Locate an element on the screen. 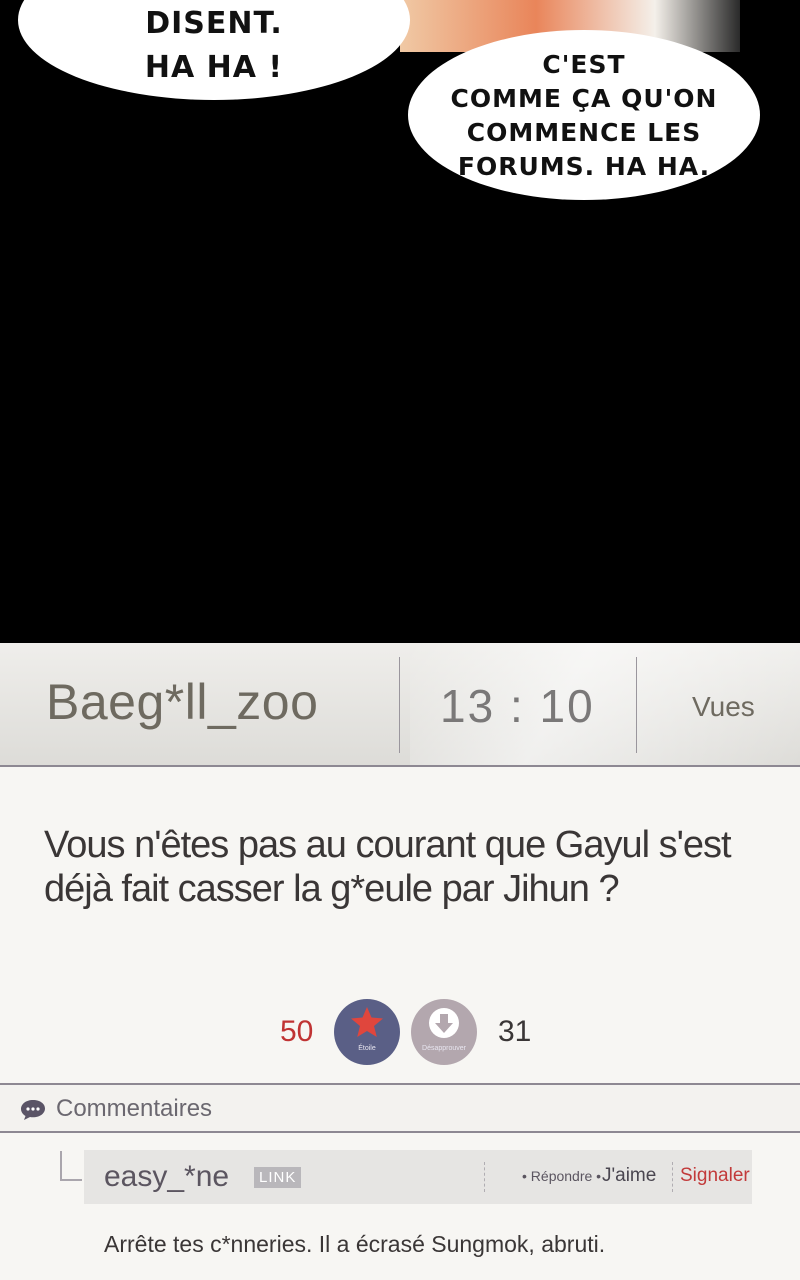 The height and width of the screenshot is (1280, 800). link-badge: LINK is located at coordinates (278, 1177).